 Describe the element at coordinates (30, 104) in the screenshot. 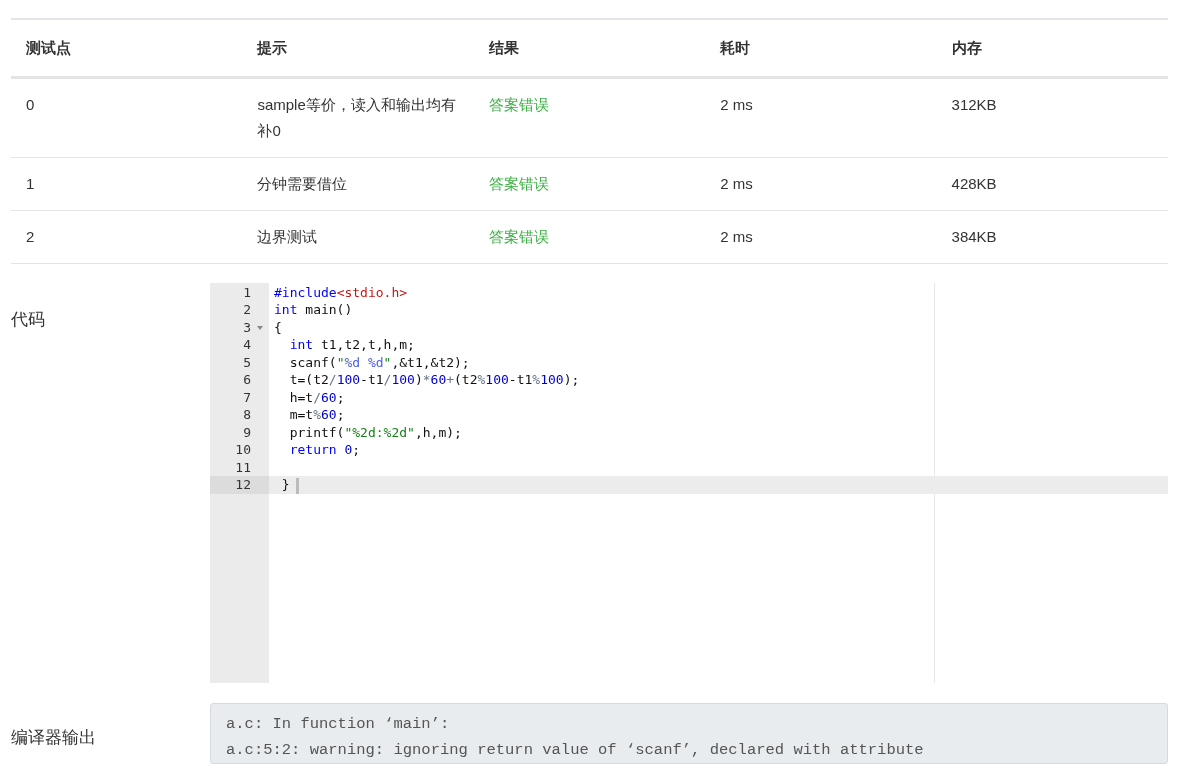

I see `table-cell: 0` at that location.